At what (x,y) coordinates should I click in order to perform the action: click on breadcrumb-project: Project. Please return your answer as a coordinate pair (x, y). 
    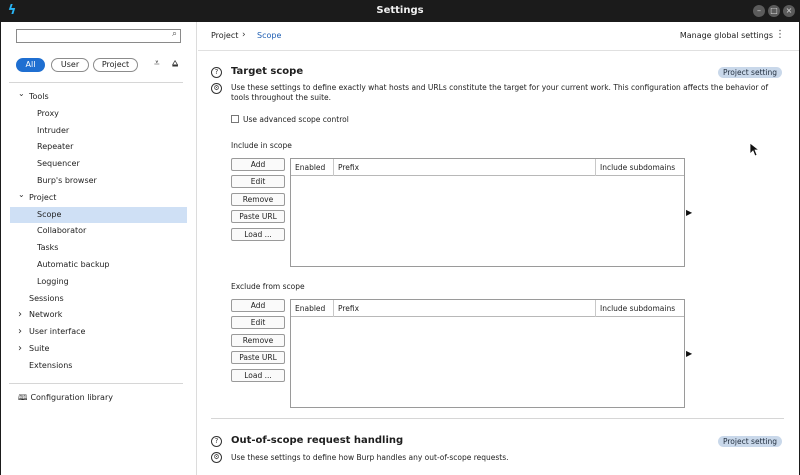
    Looking at the image, I should click on (224, 35).